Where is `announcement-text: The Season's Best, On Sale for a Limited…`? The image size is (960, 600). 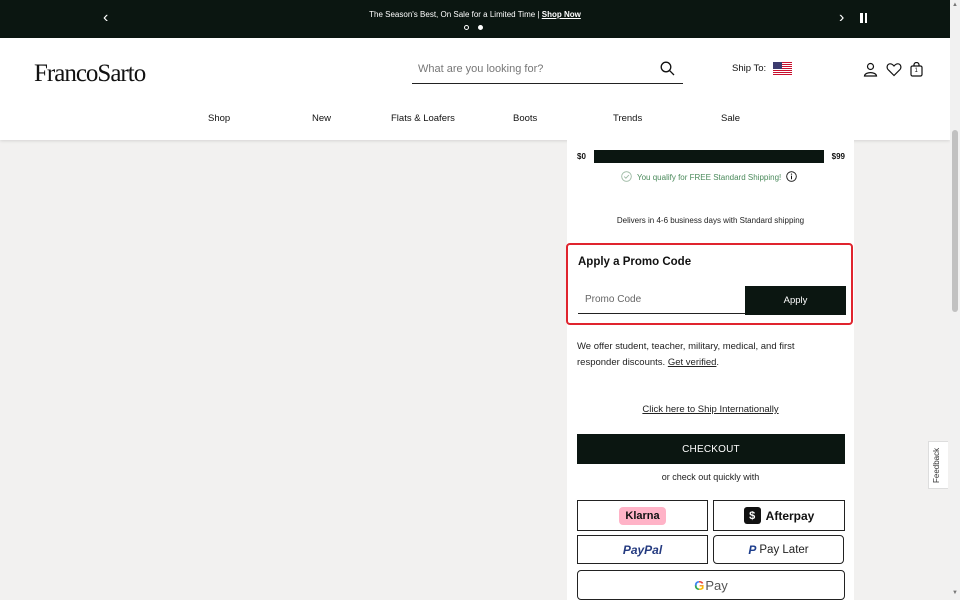 announcement-text: The Season's Best, On Sale for a Limited… is located at coordinates (475, 14).